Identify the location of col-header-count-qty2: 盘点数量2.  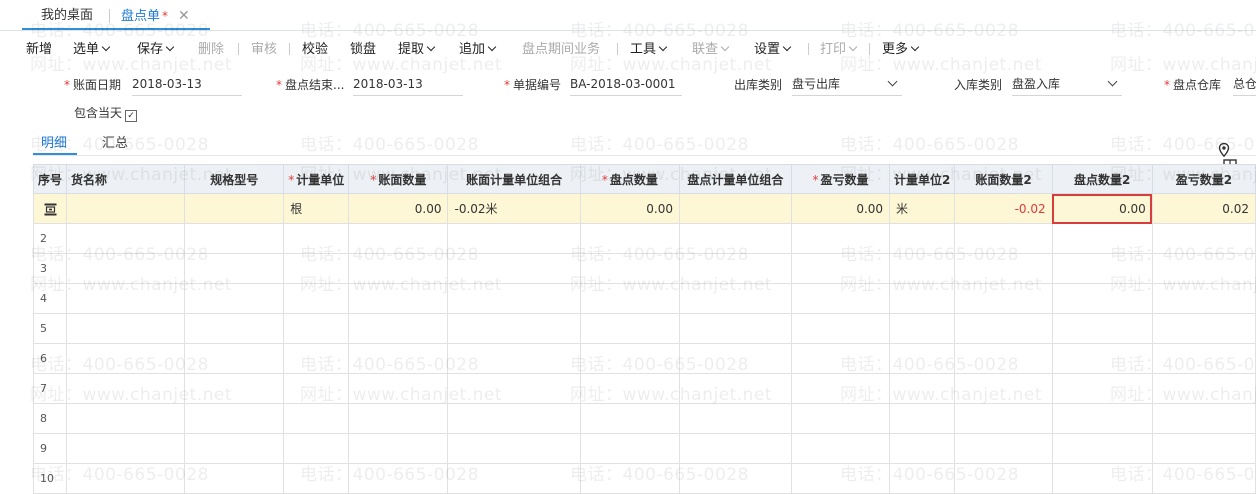
(1102, 179).